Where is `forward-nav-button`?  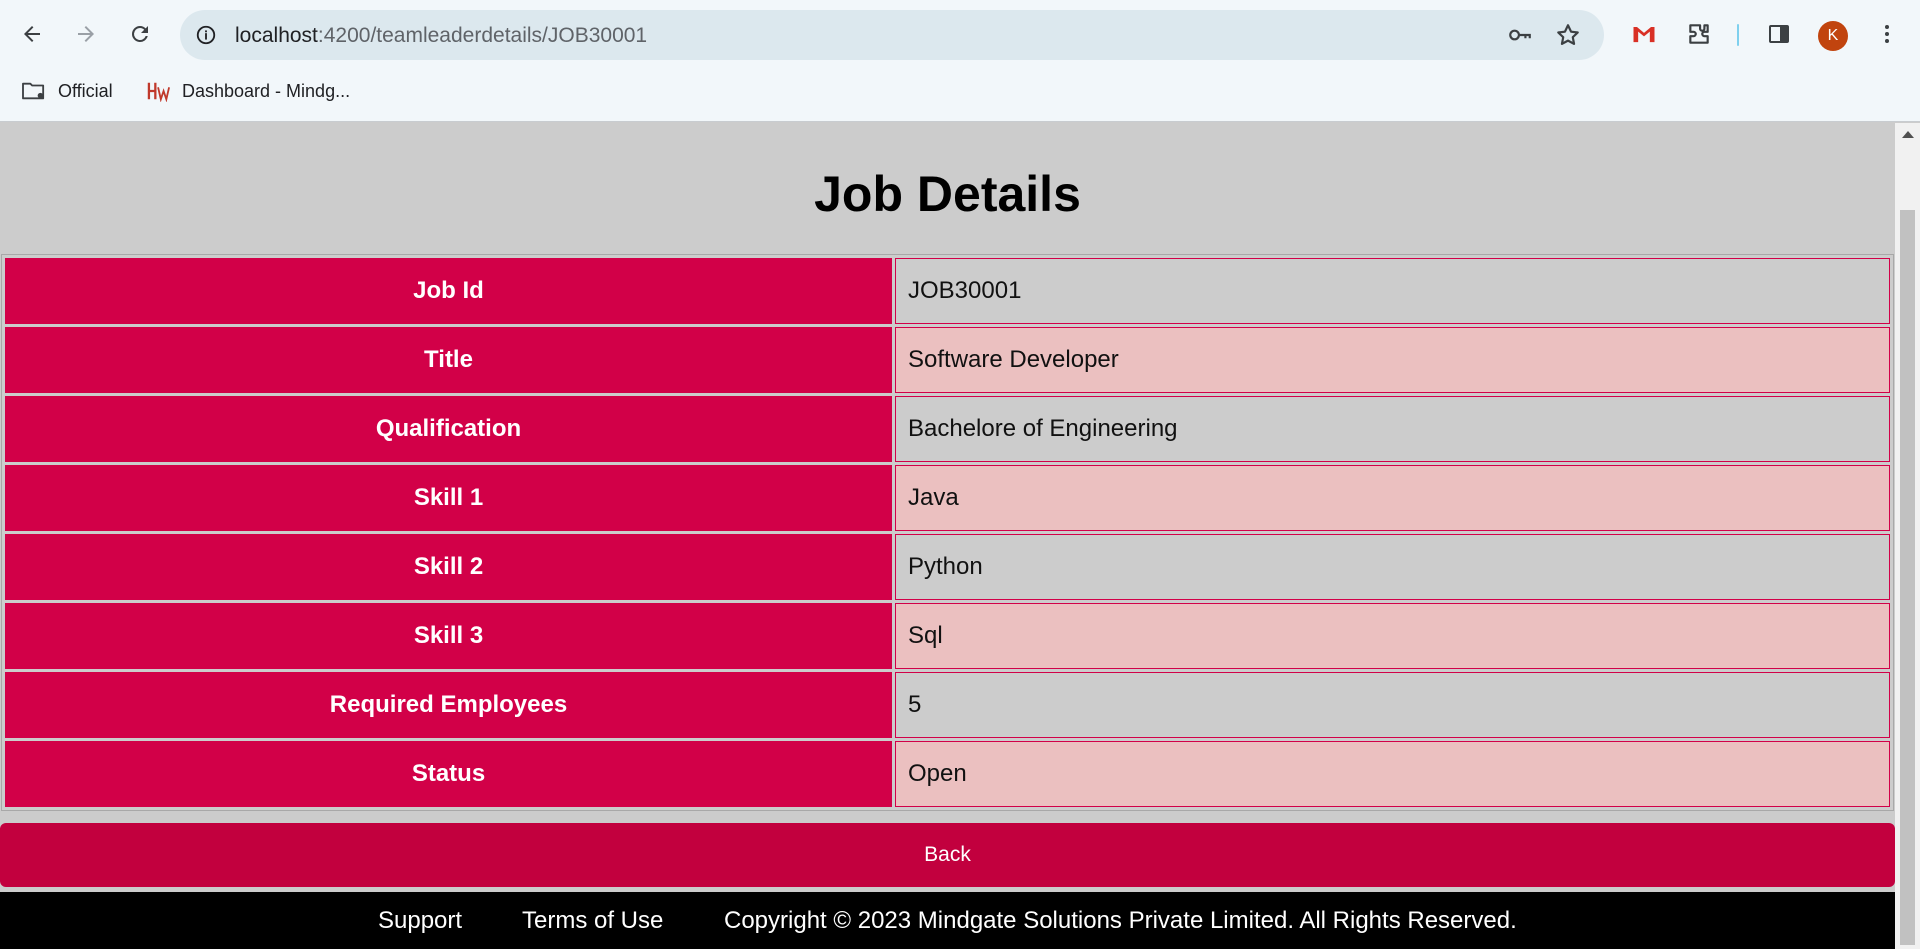
forward-nav-button is located at coordinates (86, 34).